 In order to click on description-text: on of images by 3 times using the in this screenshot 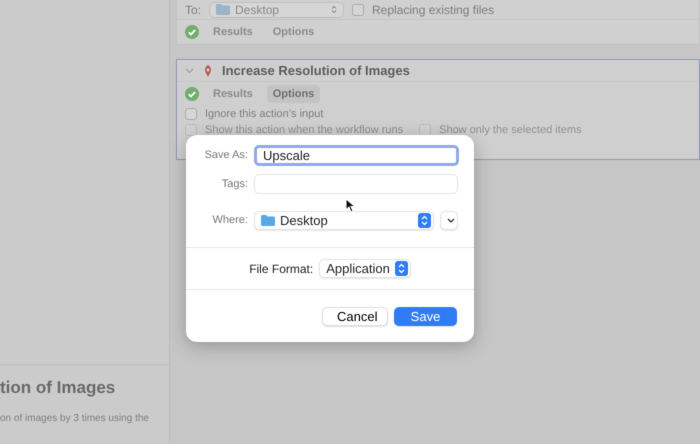, I will do `click(75, 419)`.